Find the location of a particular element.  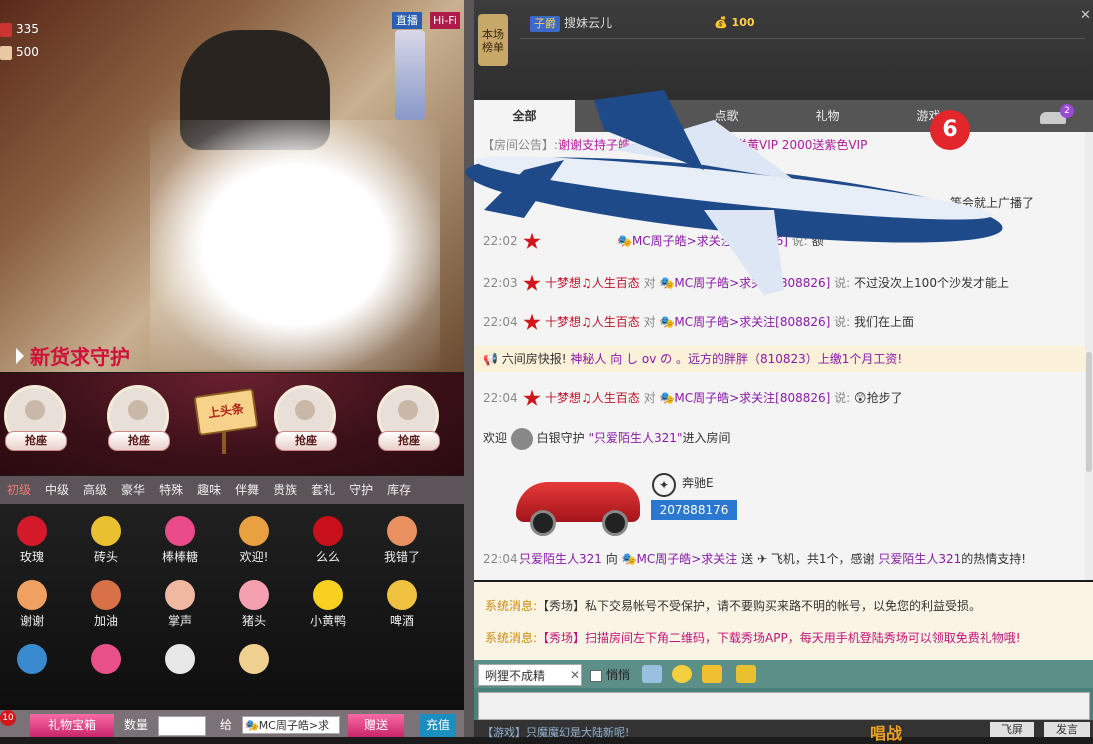

chat-tab: 礼物 is located at coordinates (827, 116).